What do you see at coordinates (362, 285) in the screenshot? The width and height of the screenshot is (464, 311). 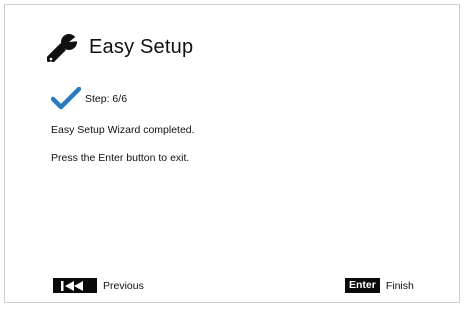 I see `enter-key: Enter` at bounding box center [362, 285].